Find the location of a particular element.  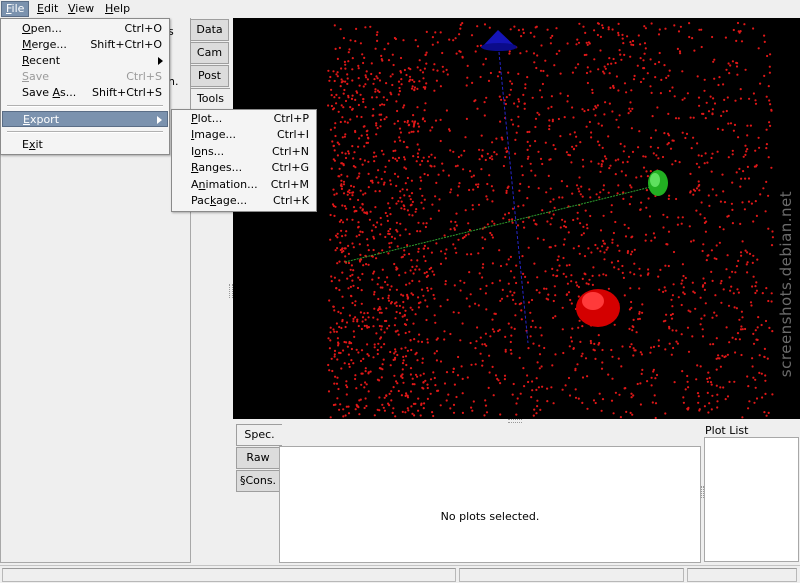

menu-help: Help is located at coordinates (117, 9).